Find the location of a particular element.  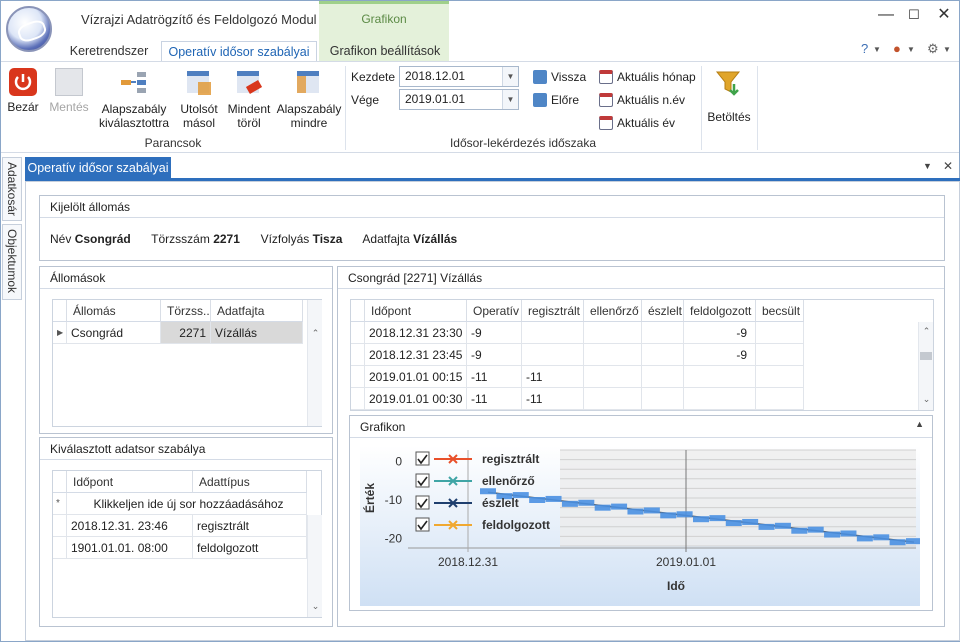

tab-menu-chevron-icon: ▼ is located at coordinates (927, 166).